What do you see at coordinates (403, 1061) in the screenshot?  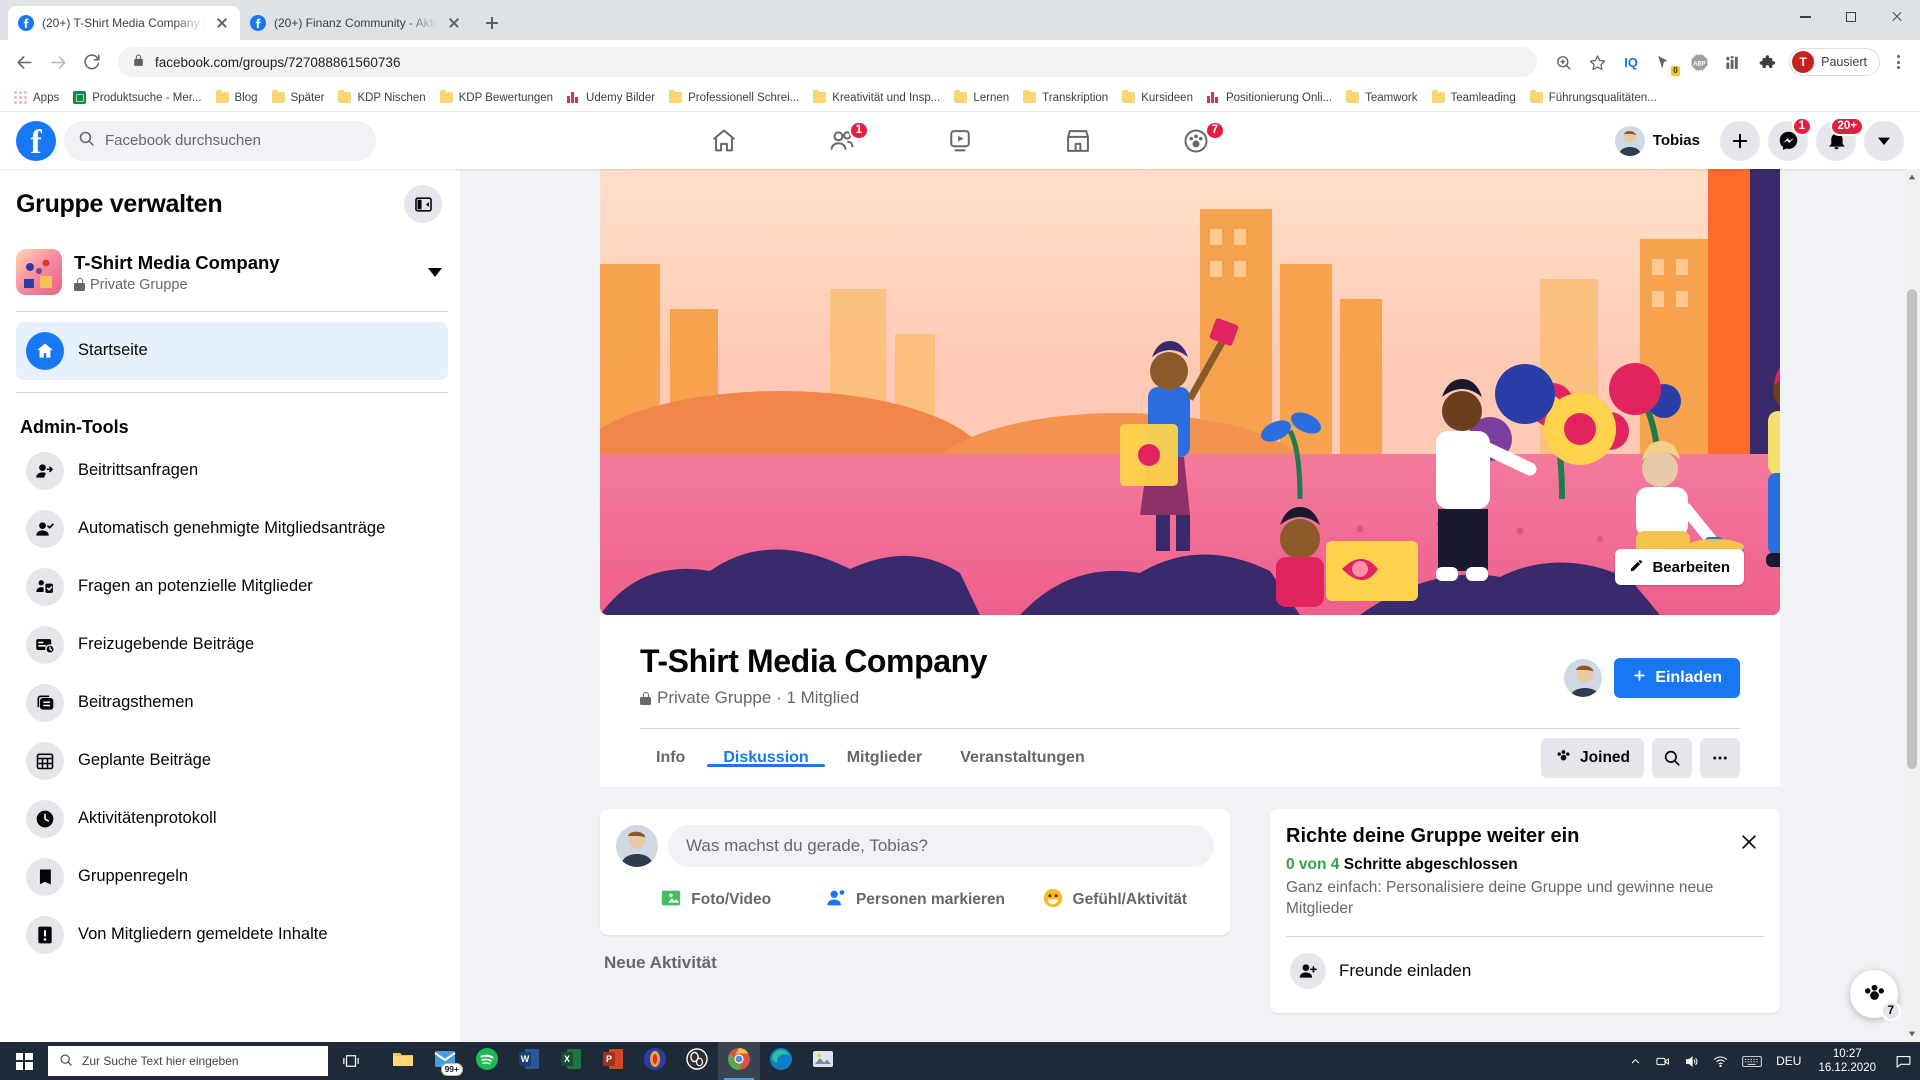 I see `taskbar-app-file-explorer` at bounding box center [403, 1061].